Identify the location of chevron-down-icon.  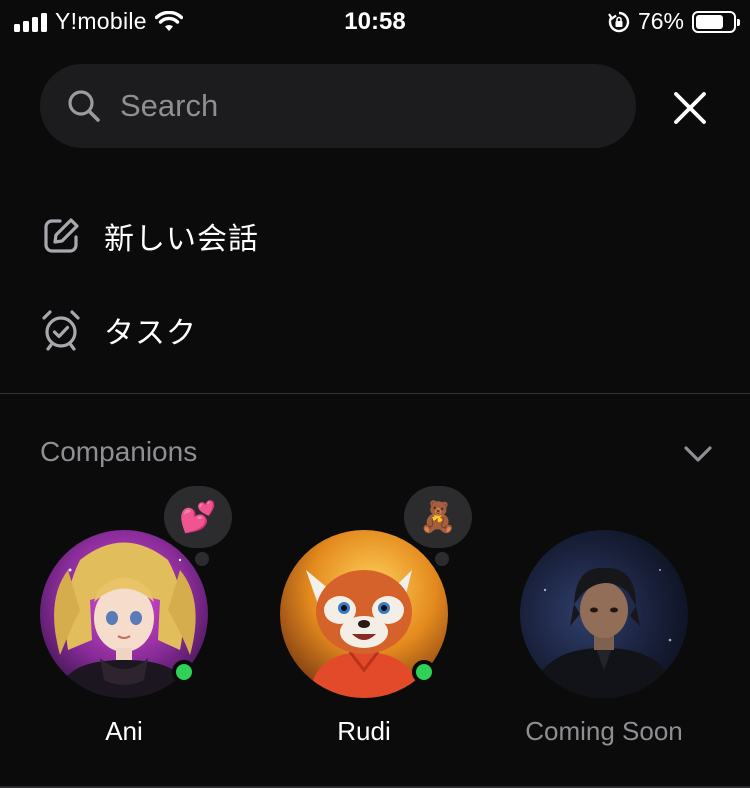
(698, 454).